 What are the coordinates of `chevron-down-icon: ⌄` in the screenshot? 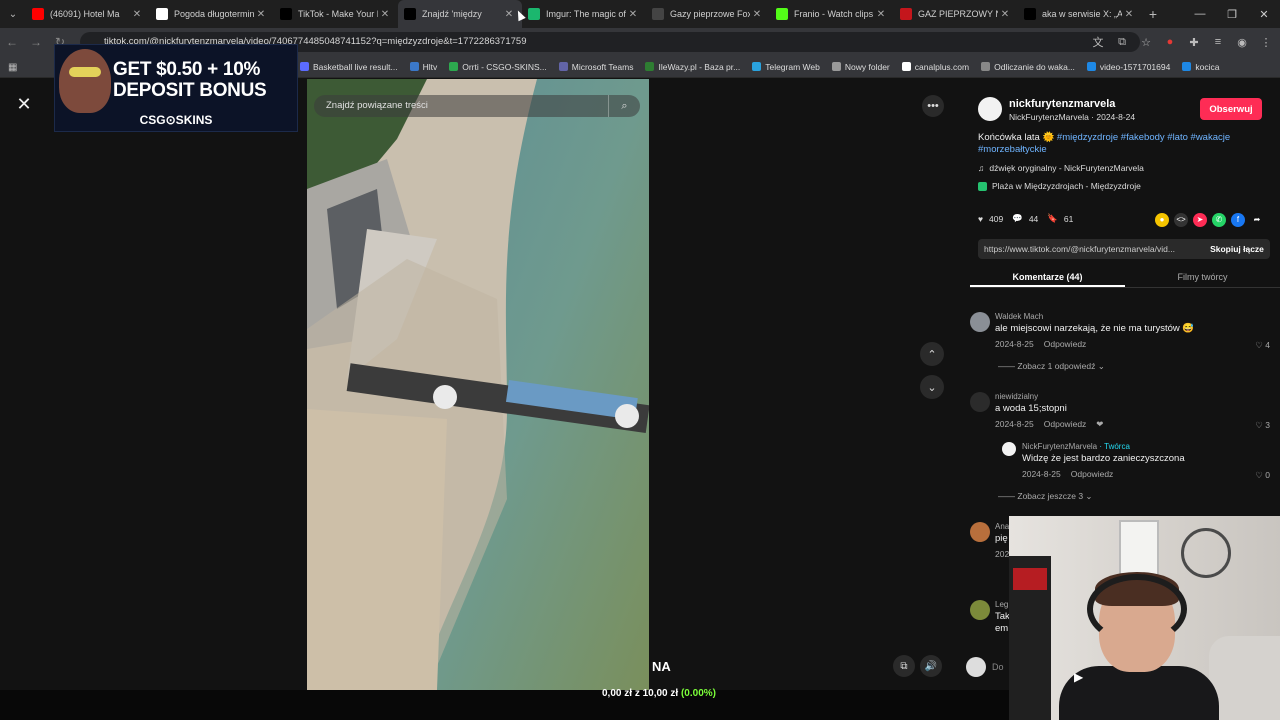 It's located at (932, 387).